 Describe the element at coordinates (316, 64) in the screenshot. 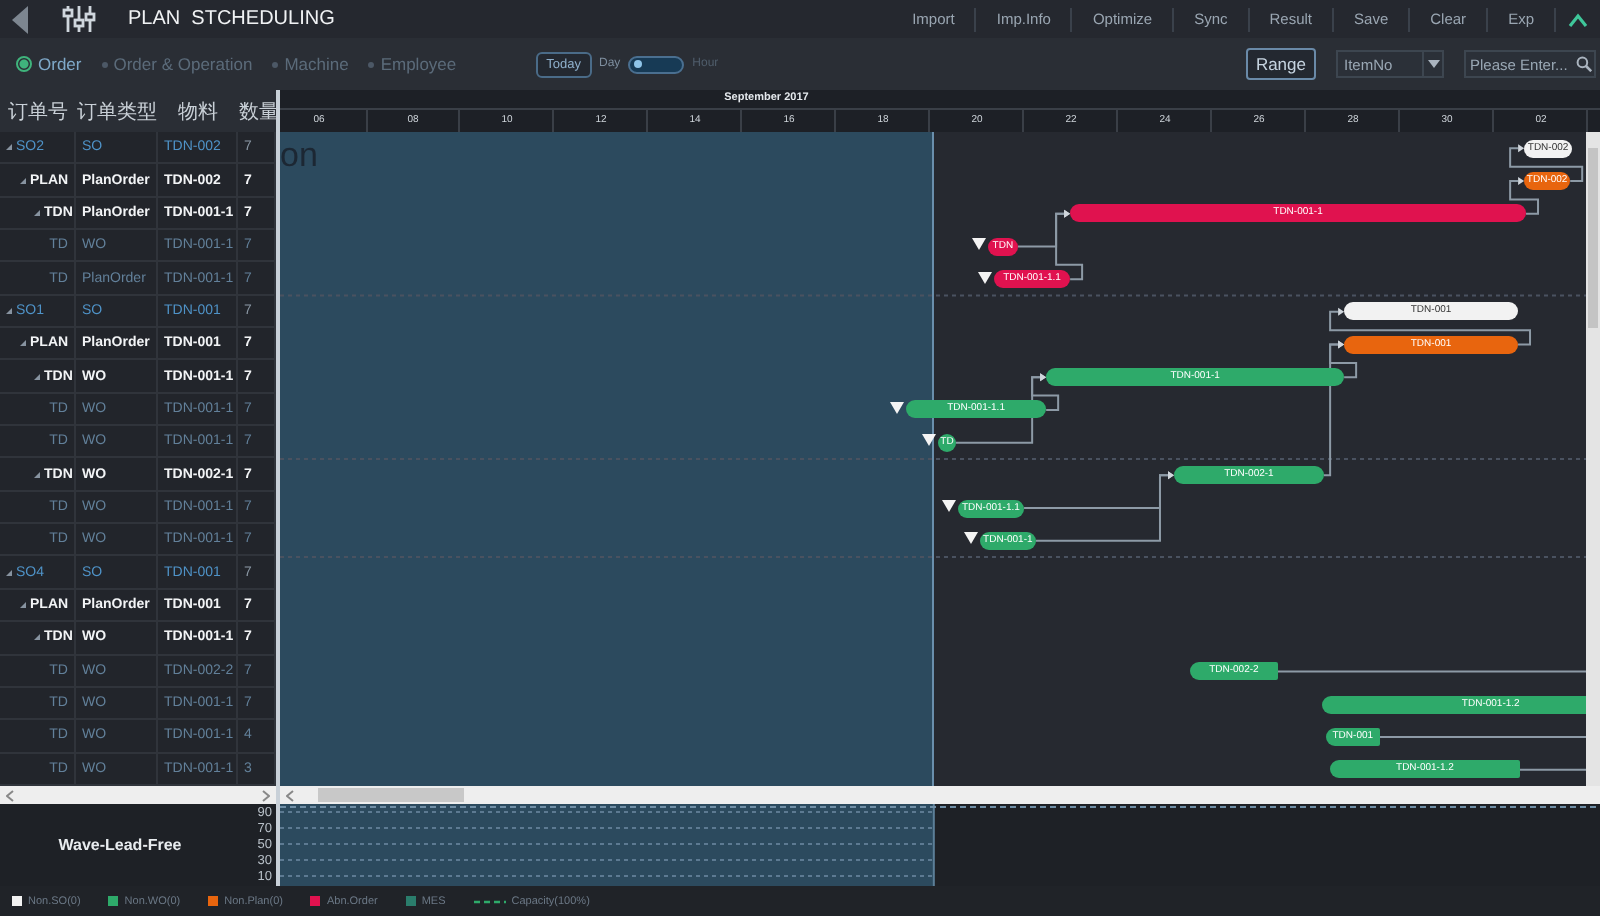

I see `view-radio-option: Machine` at that location.